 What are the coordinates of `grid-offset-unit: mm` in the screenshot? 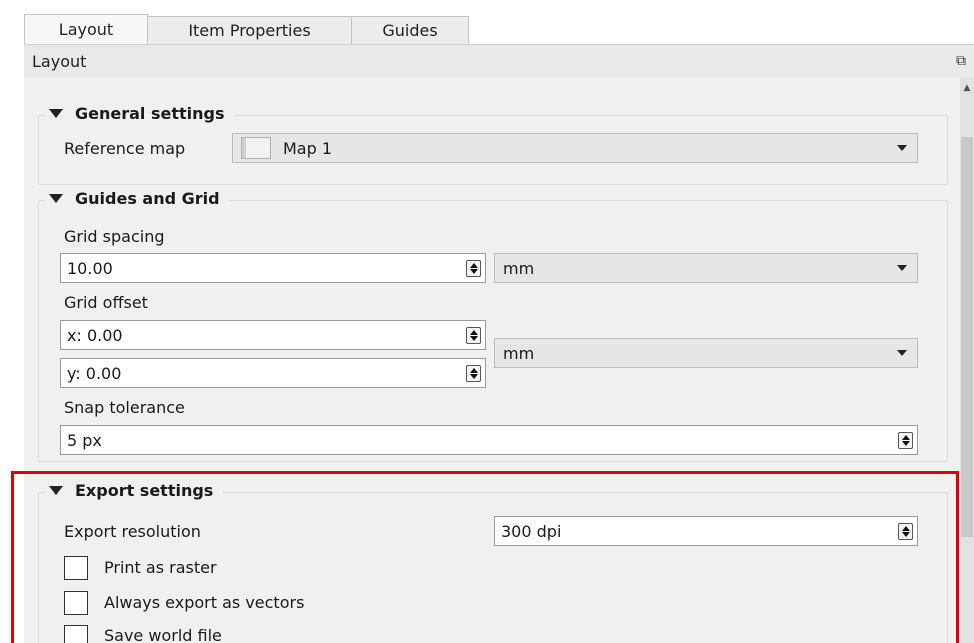 It's located at (519, 353).